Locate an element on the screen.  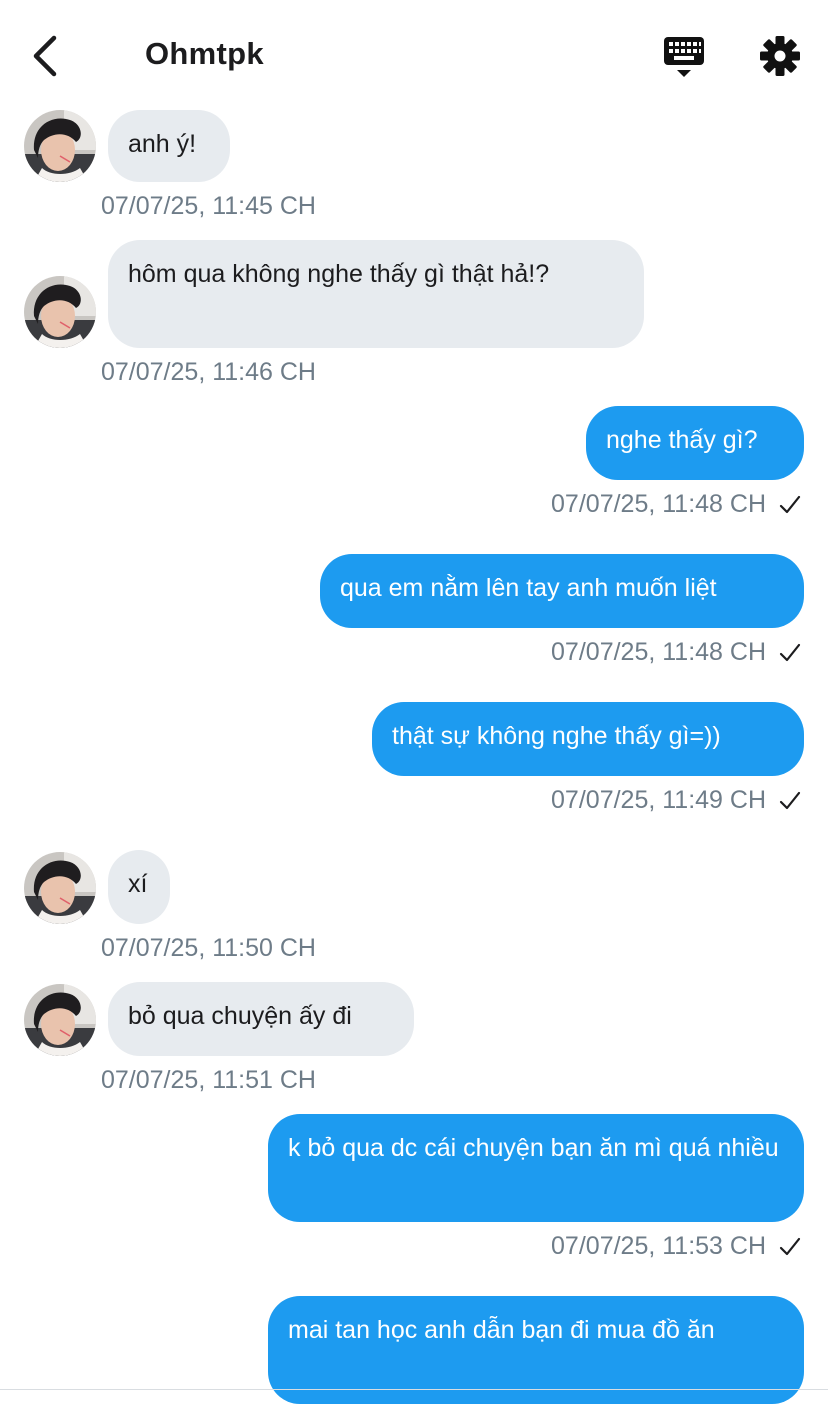
keyboard-button is located at coordinates (684, 57).